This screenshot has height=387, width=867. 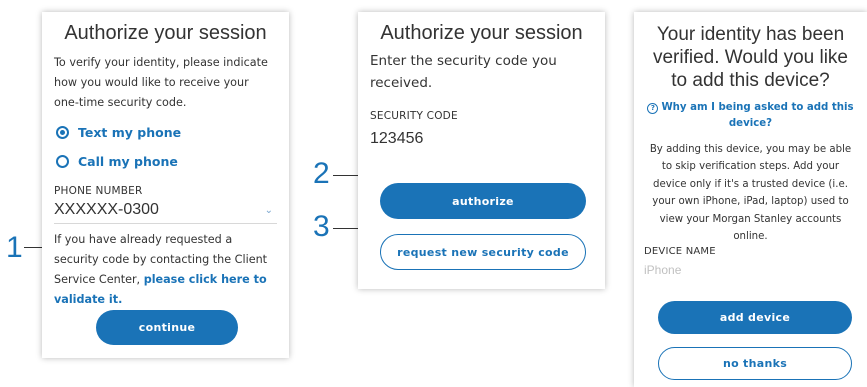 What do you see at coordinates (62, 132) in the screenshot?
I see `radio-checked-icon` at bounding box center [62, 132].